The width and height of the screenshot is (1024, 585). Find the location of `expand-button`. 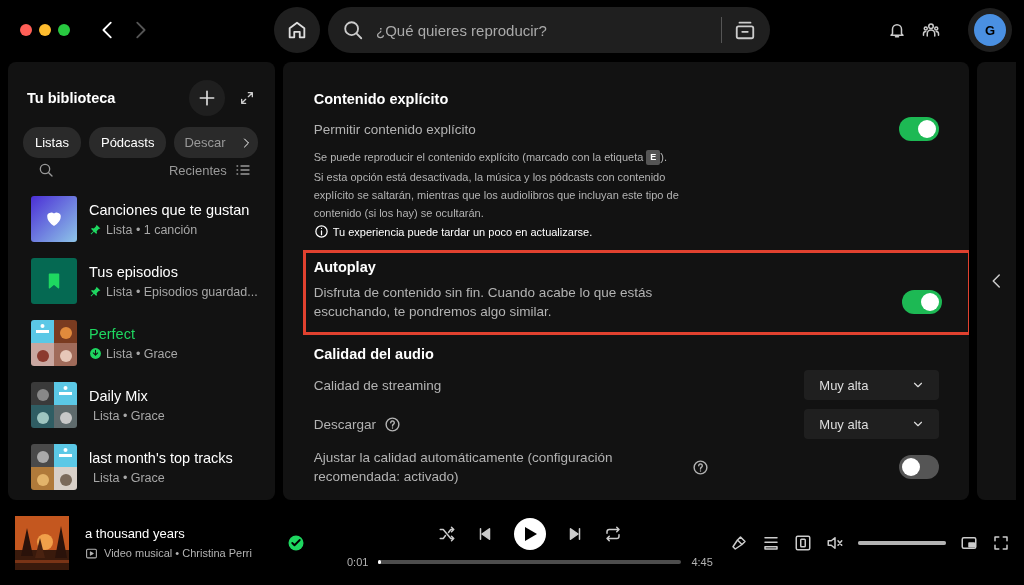

expand-button is located at coordinates (246, 98).